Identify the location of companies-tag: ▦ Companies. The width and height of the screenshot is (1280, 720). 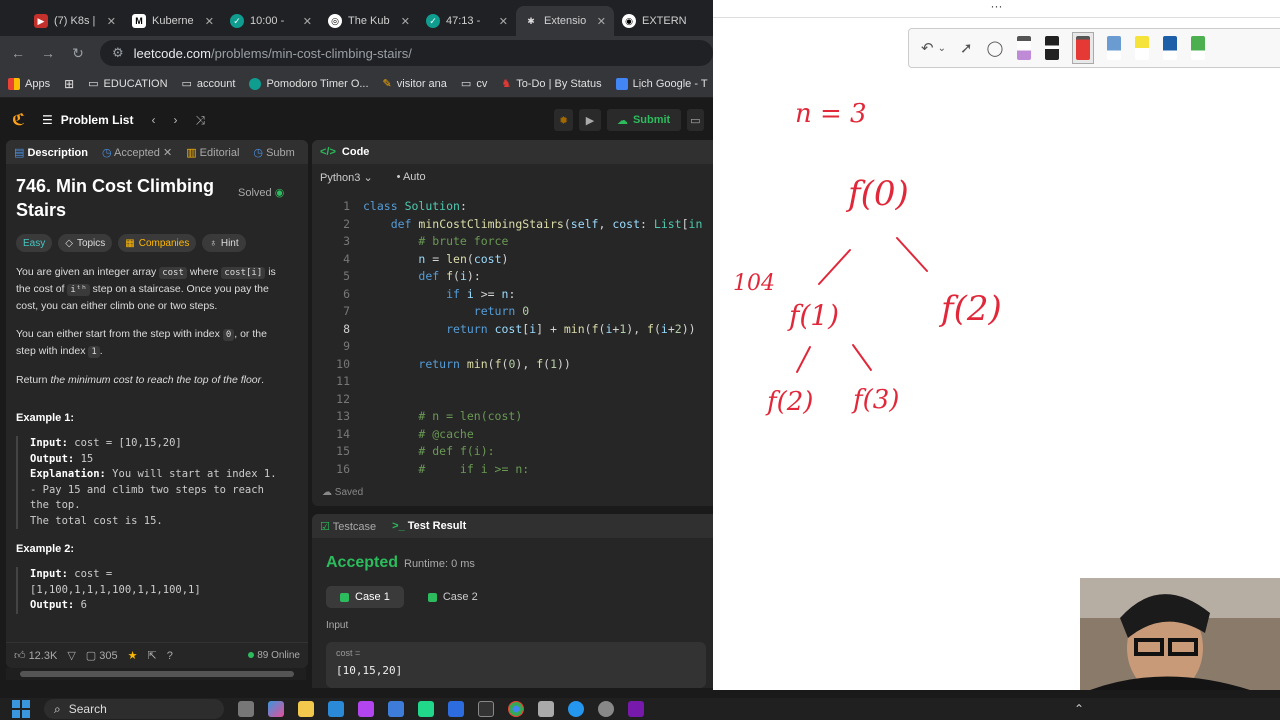
(157, 243).